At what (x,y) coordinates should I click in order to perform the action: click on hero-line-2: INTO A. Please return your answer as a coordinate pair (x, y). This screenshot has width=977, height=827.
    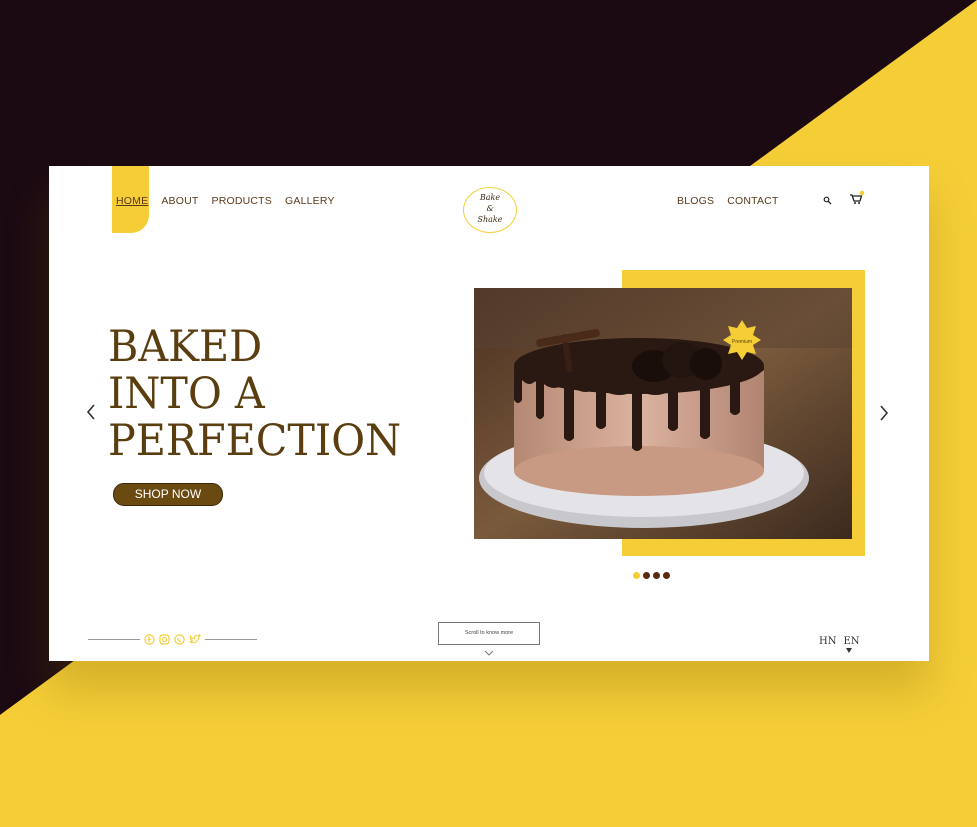
    Looking at the image, I should click on (186, 394).